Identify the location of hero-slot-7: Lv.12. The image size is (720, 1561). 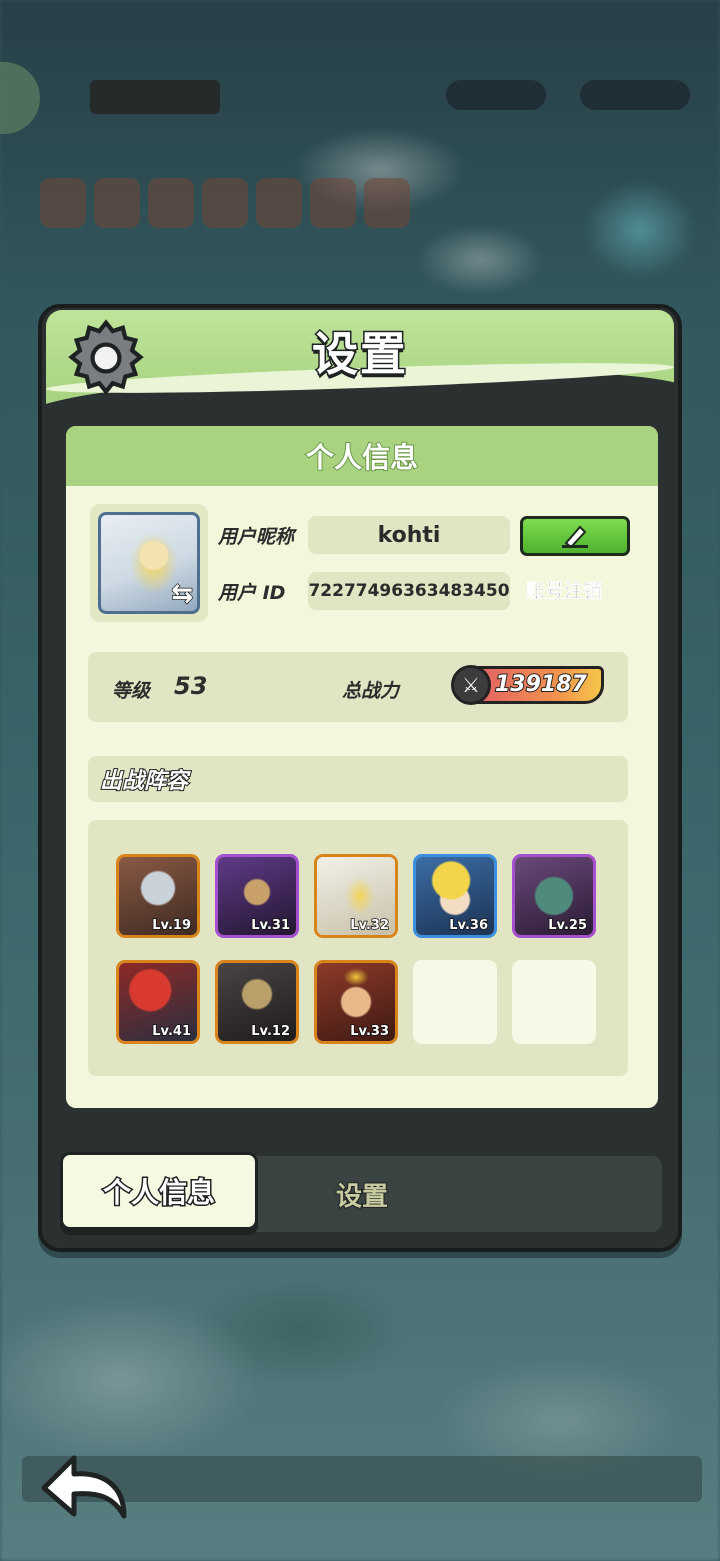
(257, 1002).